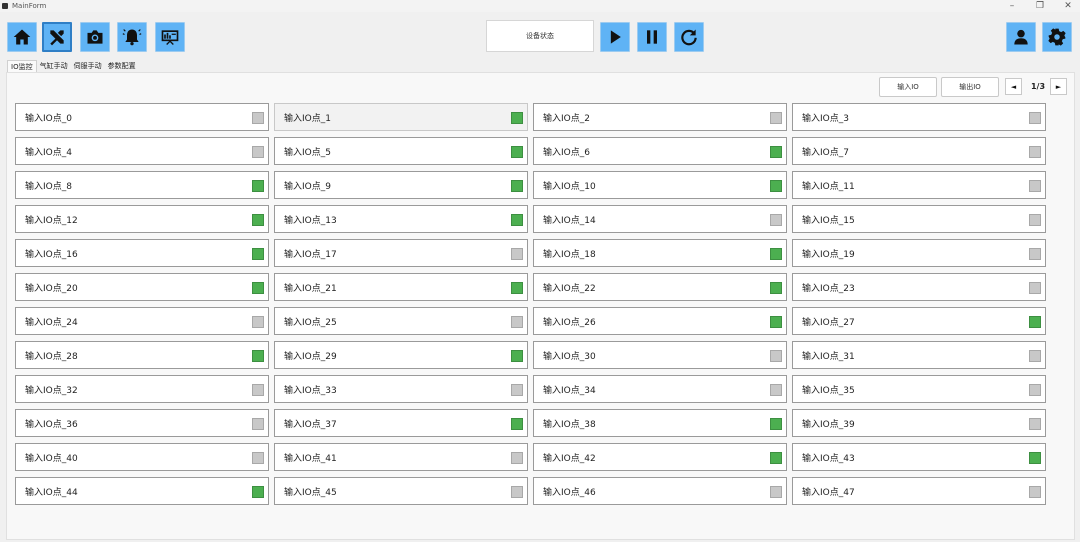 The image size is (1080, 542). Describe the element at coordinates (142, 389) in the screenshot. I see `io-point-cell: 输入IO点_32` at that location.